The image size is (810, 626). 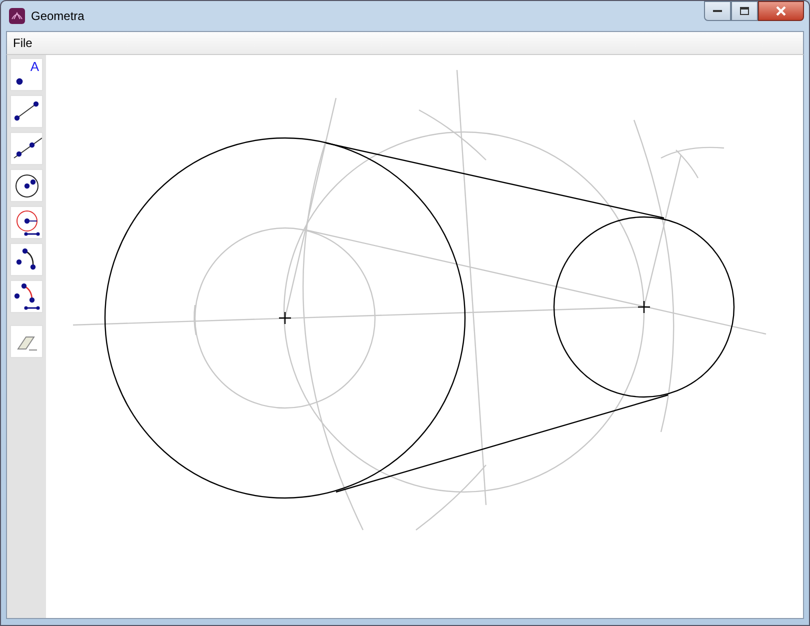 I want to click on point-icon, so click(x=19, y=81).